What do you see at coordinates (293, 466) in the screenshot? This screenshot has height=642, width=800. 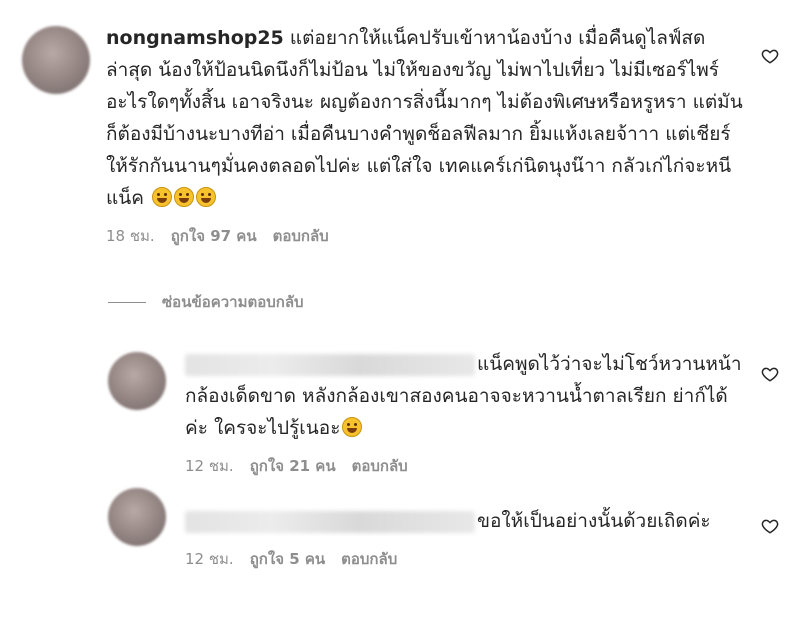 I see `reply-likes: ถูกใจ 21 คน` at bounding box center [293, 466].